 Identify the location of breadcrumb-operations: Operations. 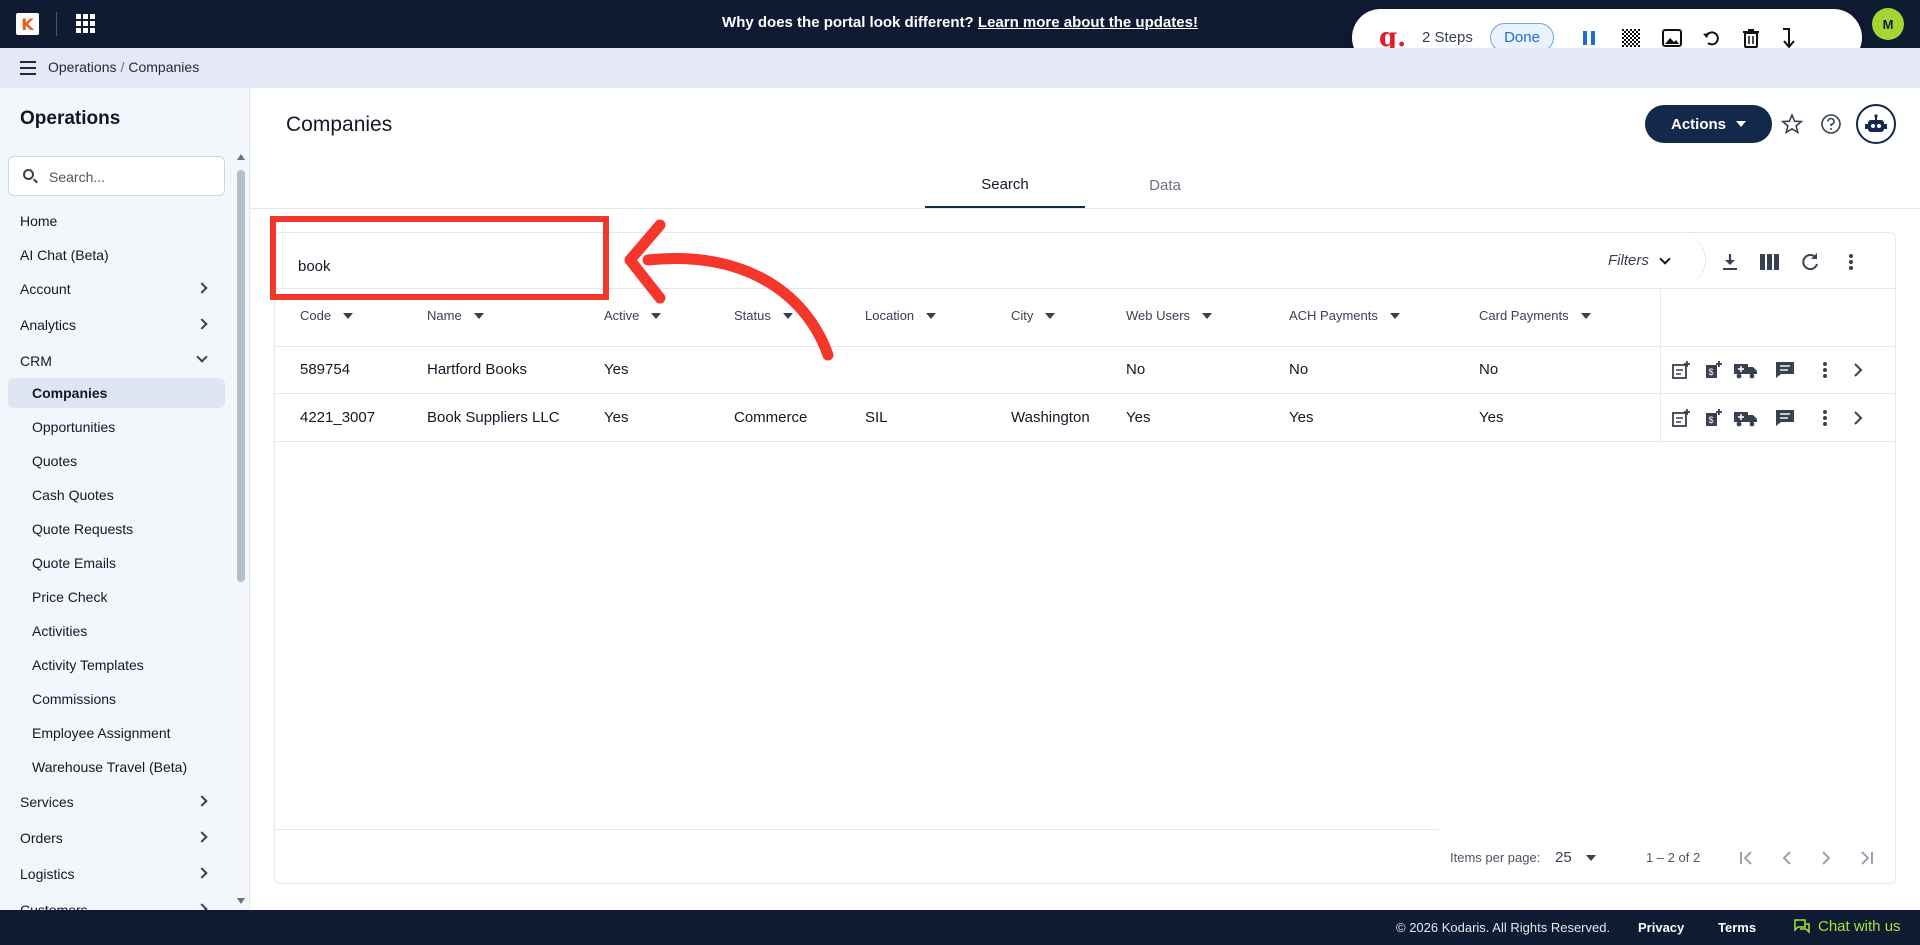
(82, 67).